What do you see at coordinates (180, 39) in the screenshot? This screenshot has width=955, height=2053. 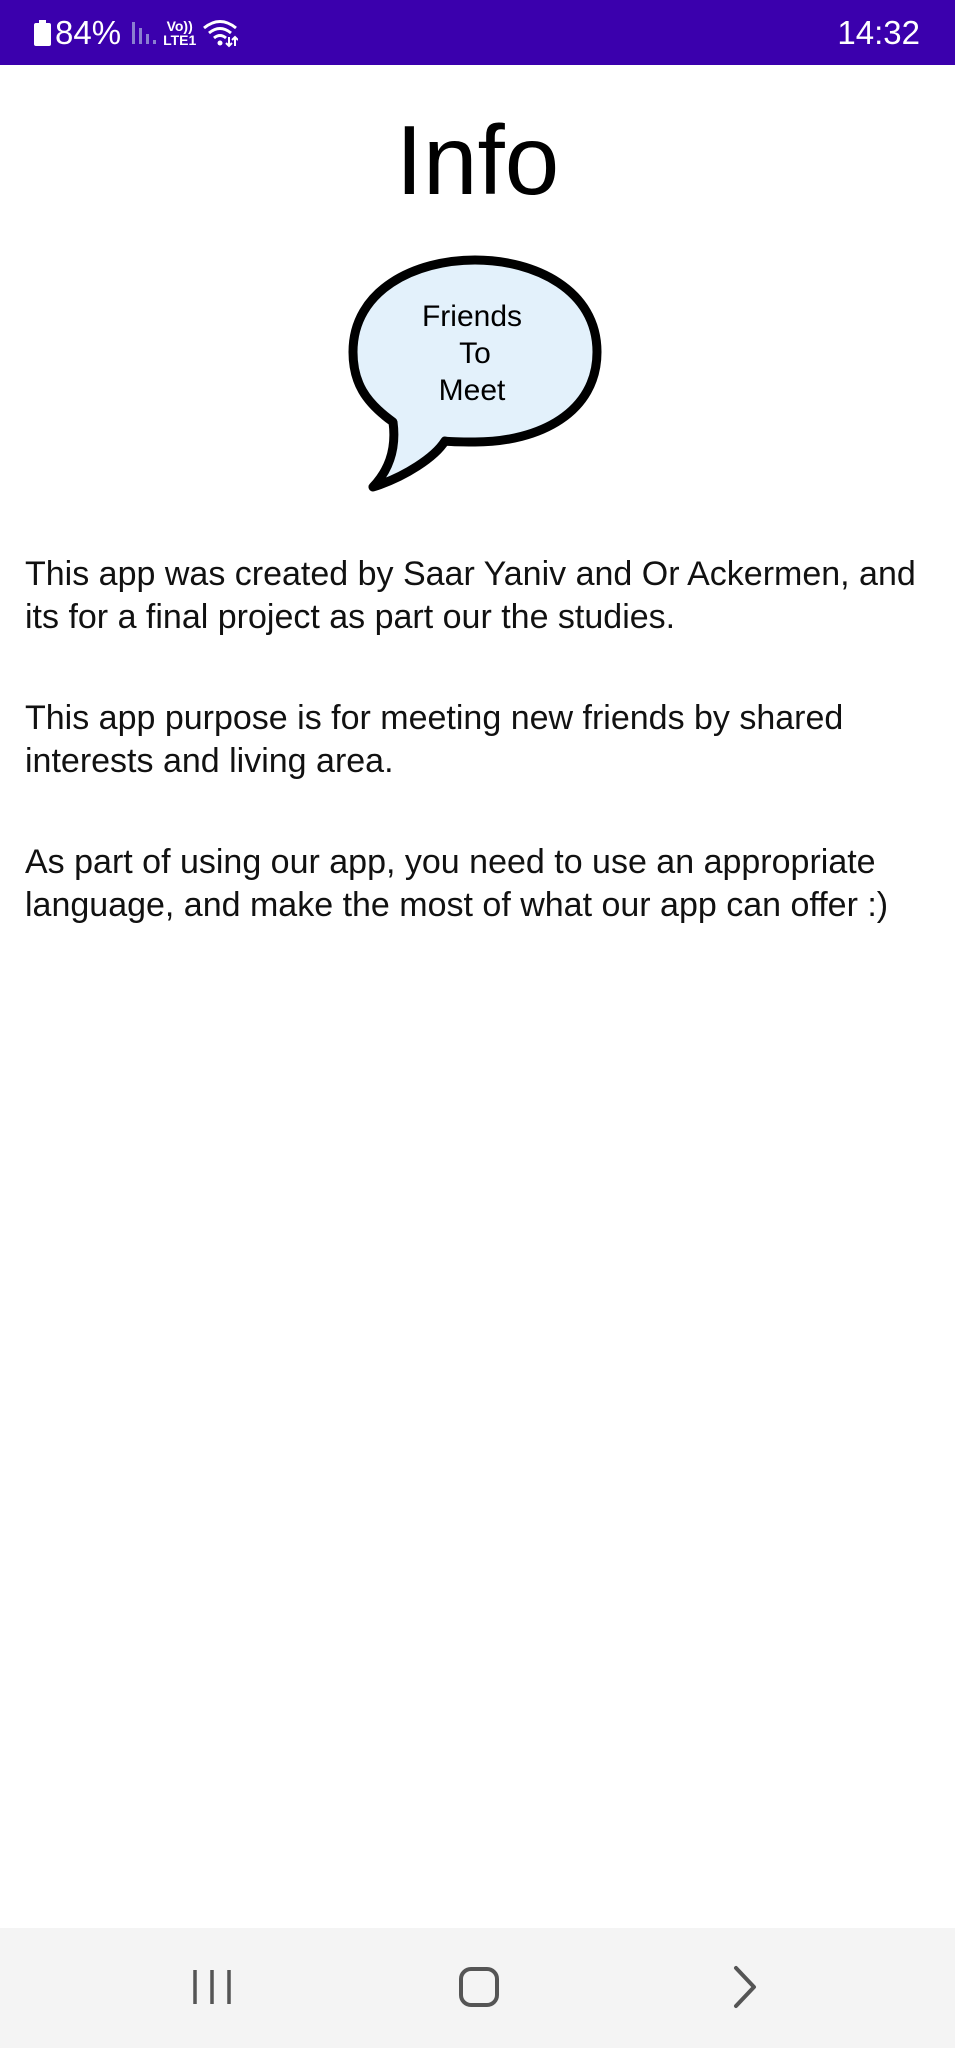 I see `lte-label: LTE1` at bounding box center [180, 39].